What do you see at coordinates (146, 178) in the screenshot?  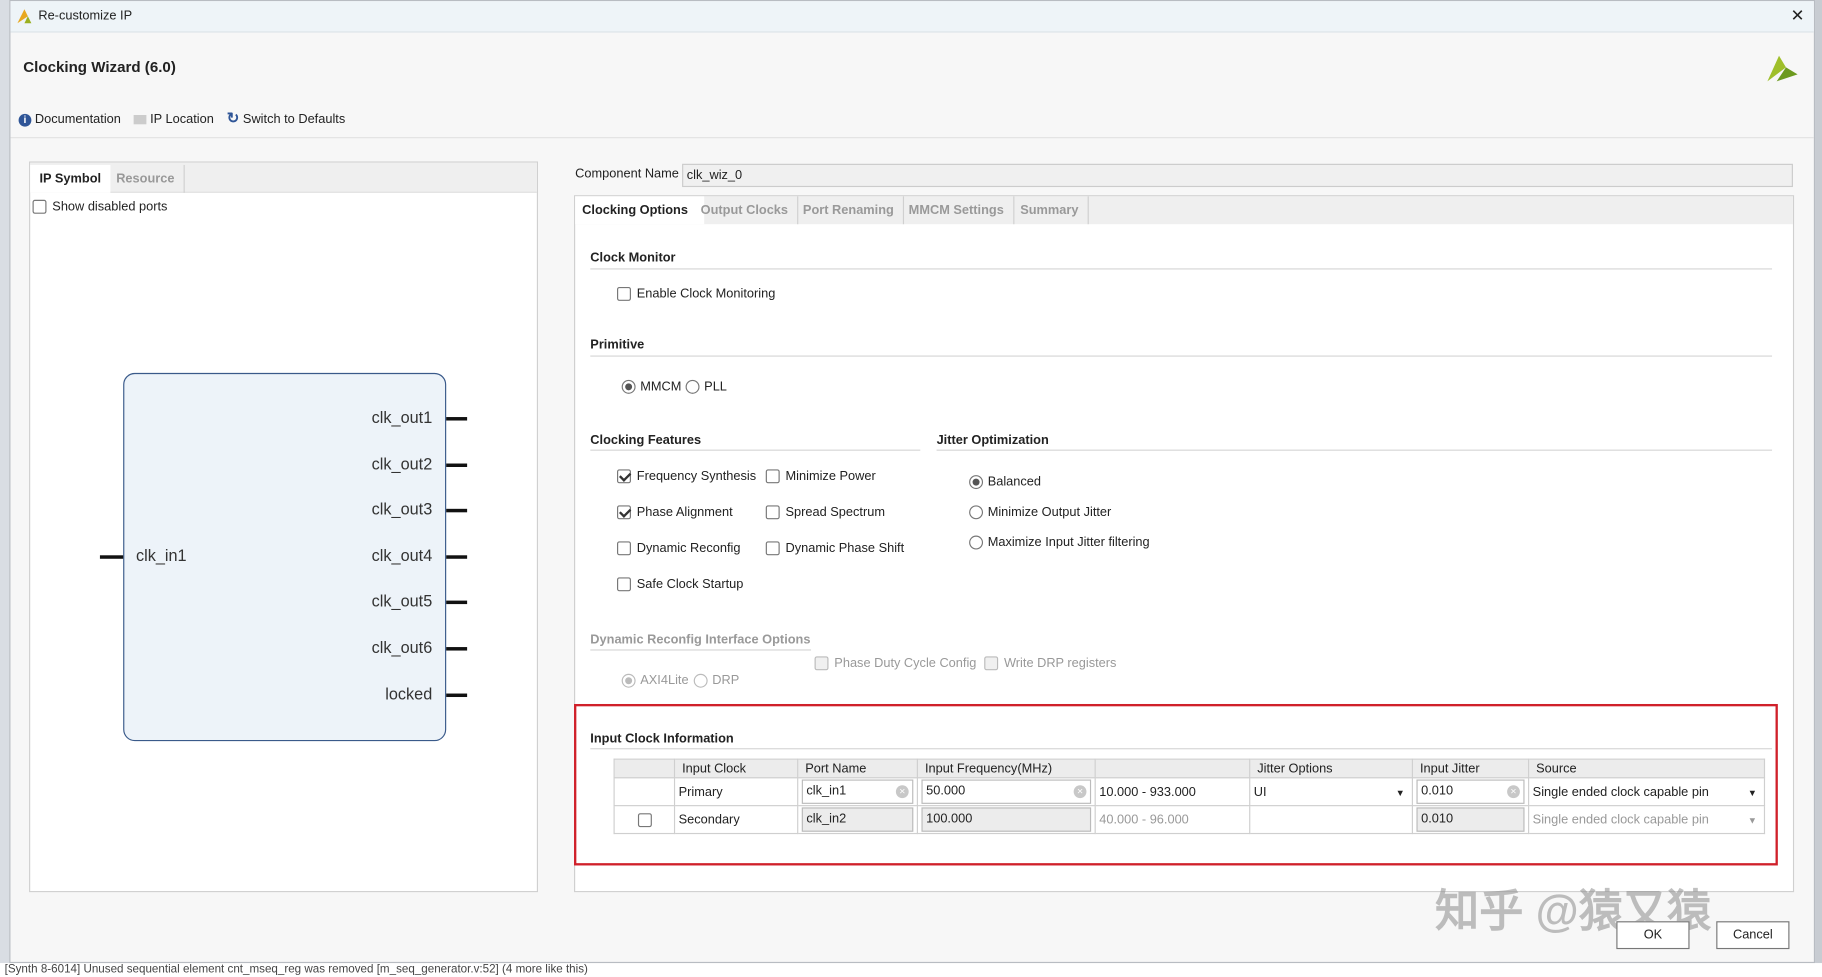 I see `tab-resource: Resource` at bounding box center [146, 178].